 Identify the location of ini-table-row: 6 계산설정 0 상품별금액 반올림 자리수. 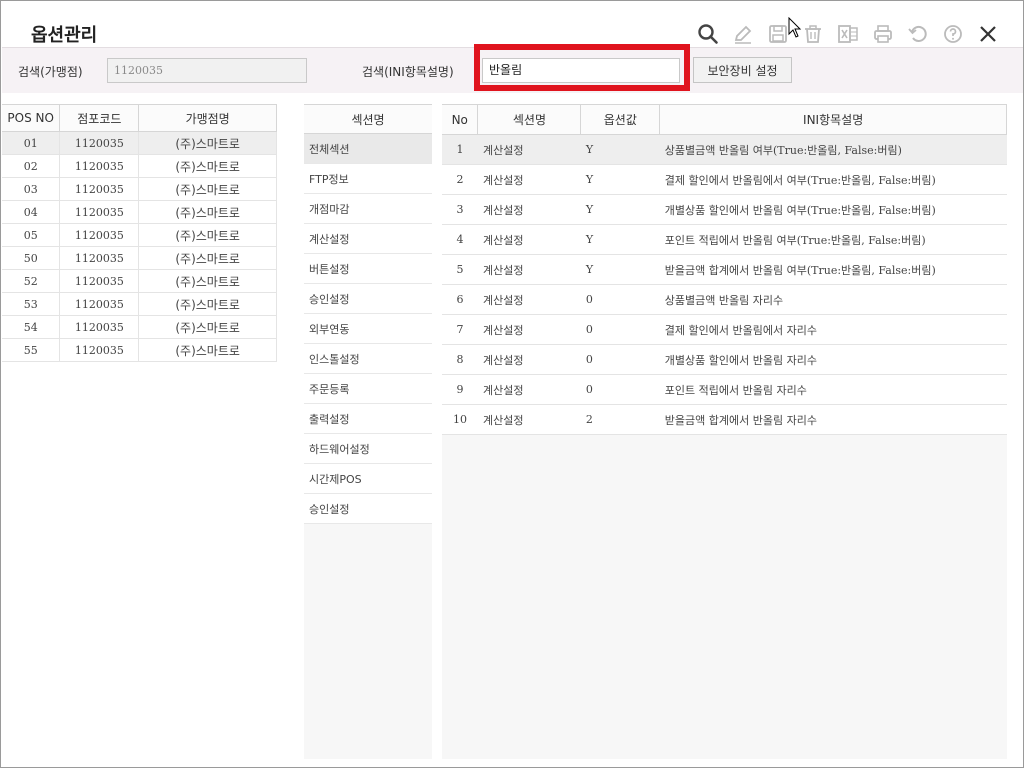
(724, 299).